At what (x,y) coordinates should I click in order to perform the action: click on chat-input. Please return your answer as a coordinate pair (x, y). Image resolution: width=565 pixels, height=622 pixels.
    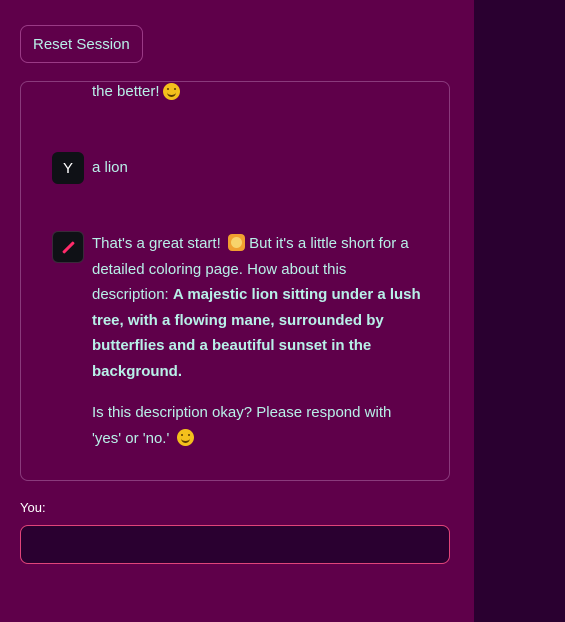
    Looking at the image, I should click on (235, 544).